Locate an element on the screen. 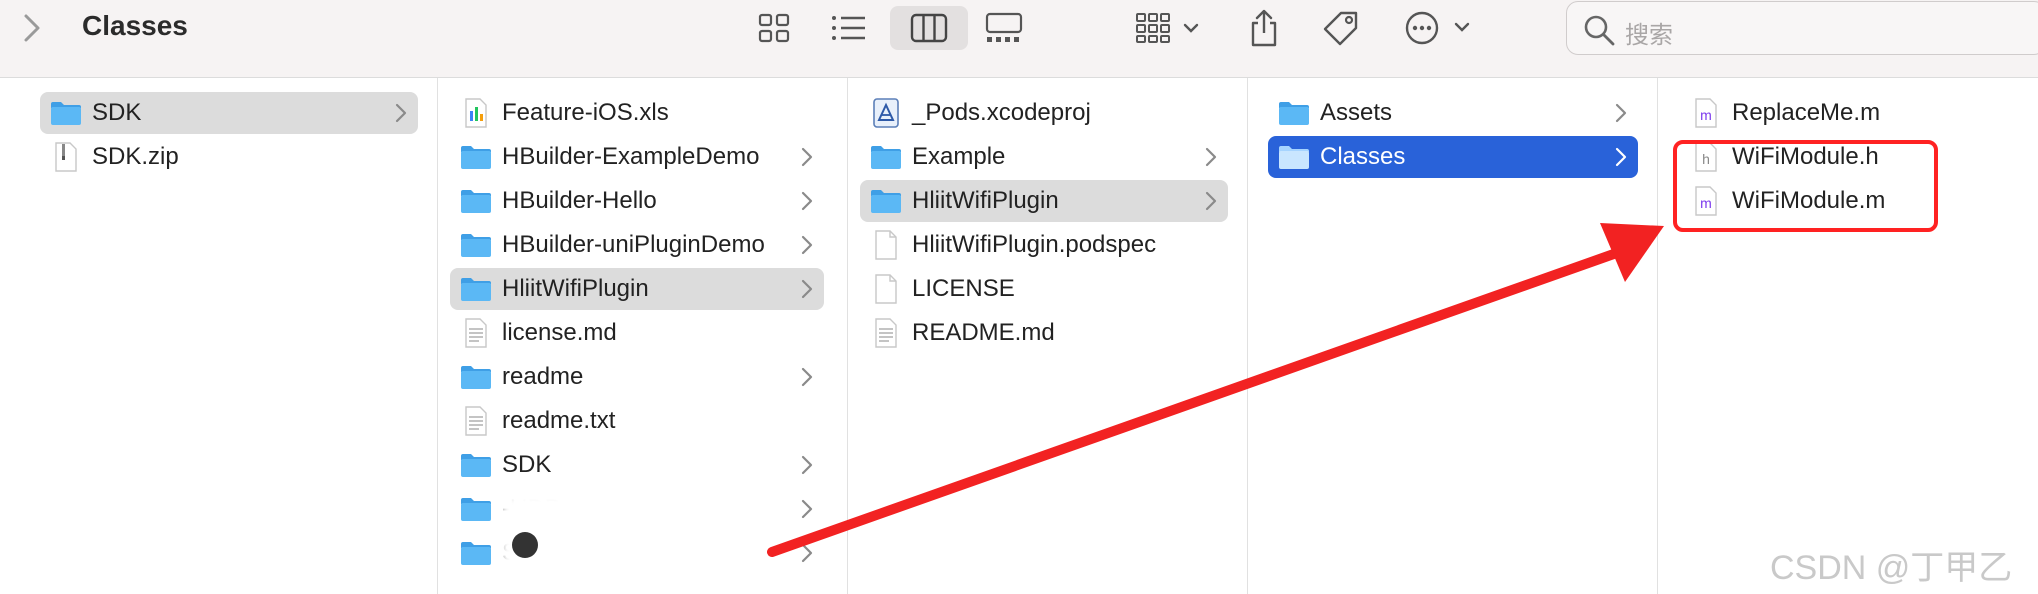 The image size is (2038, 594). watermark: CSDN @丁甲乙 is located at coordinates (1891, 568).